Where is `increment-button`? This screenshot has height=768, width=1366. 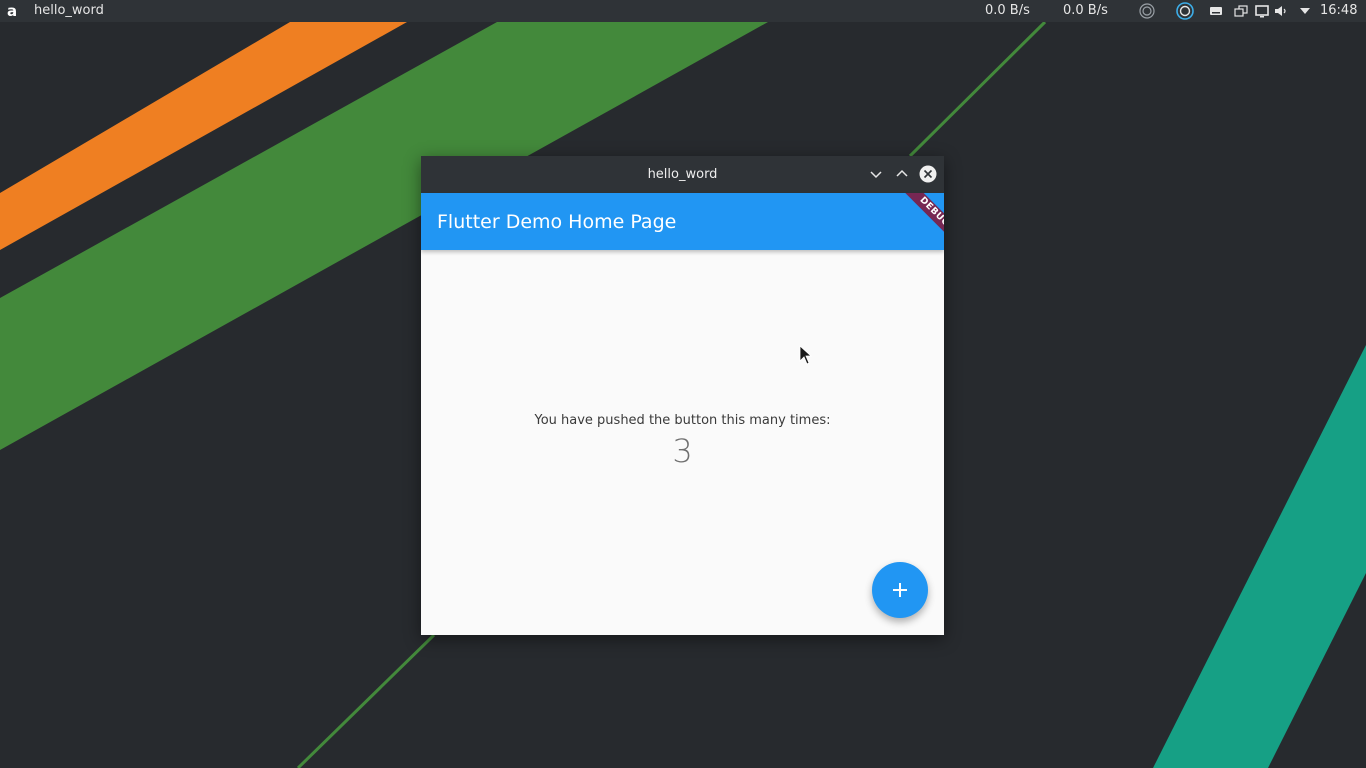 increment-button is located at coordinates (900, 590).